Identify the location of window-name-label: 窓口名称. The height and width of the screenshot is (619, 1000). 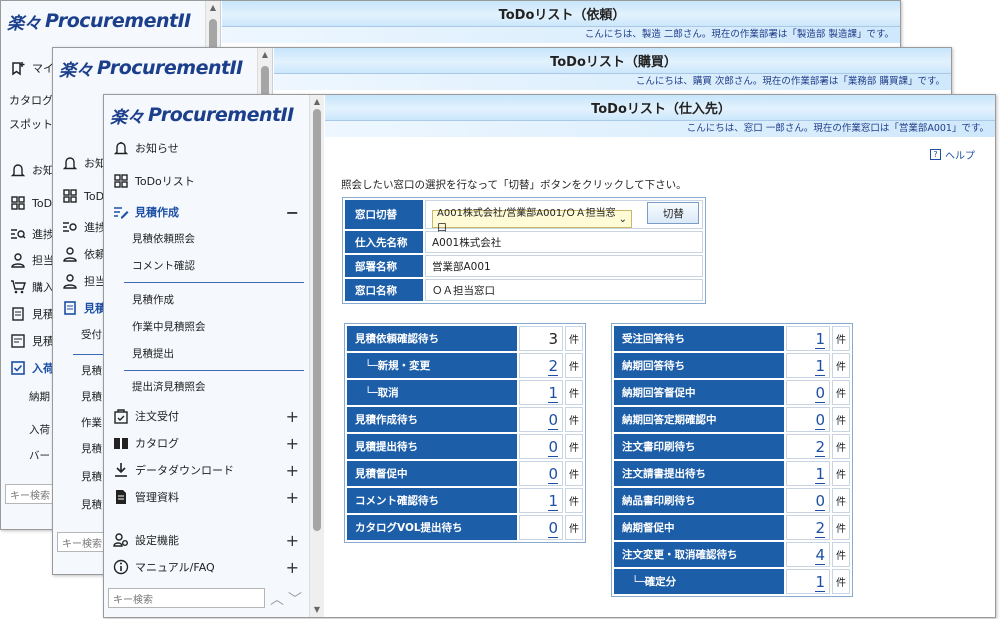
(384, 290).